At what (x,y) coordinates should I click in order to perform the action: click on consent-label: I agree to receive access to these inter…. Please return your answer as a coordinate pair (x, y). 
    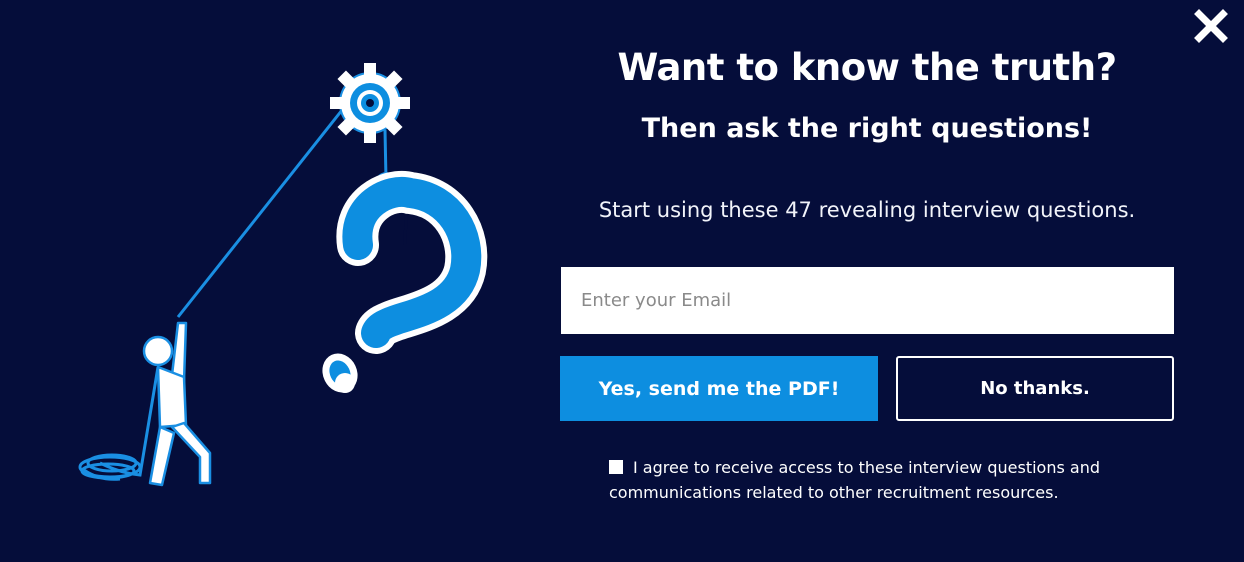
    Looking at the image, I should click on (854, 480).